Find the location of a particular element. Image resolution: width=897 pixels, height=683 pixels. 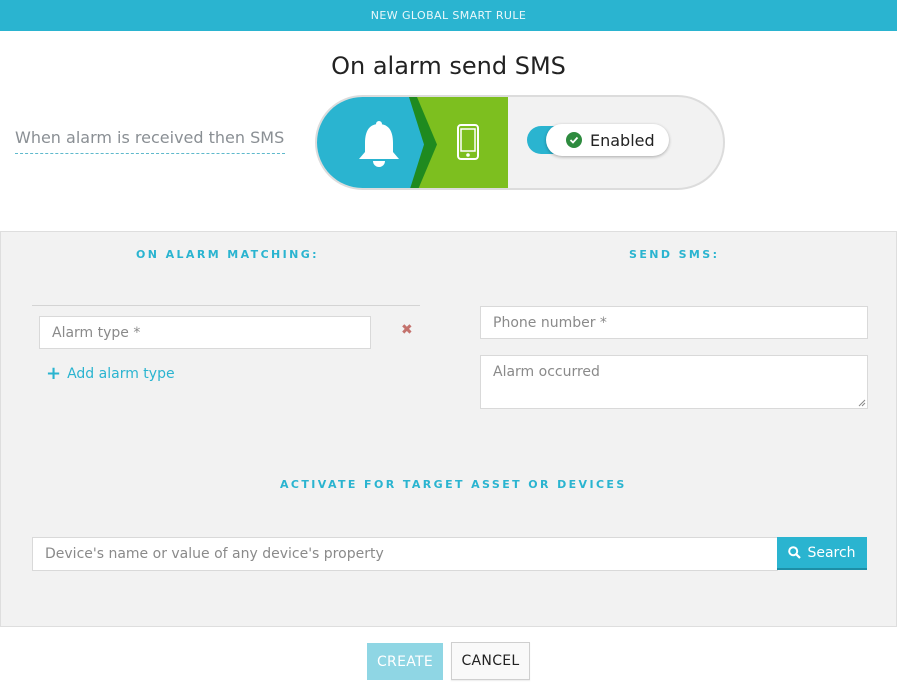

toggle-label: Enabled is located at coordinates (622, 140).